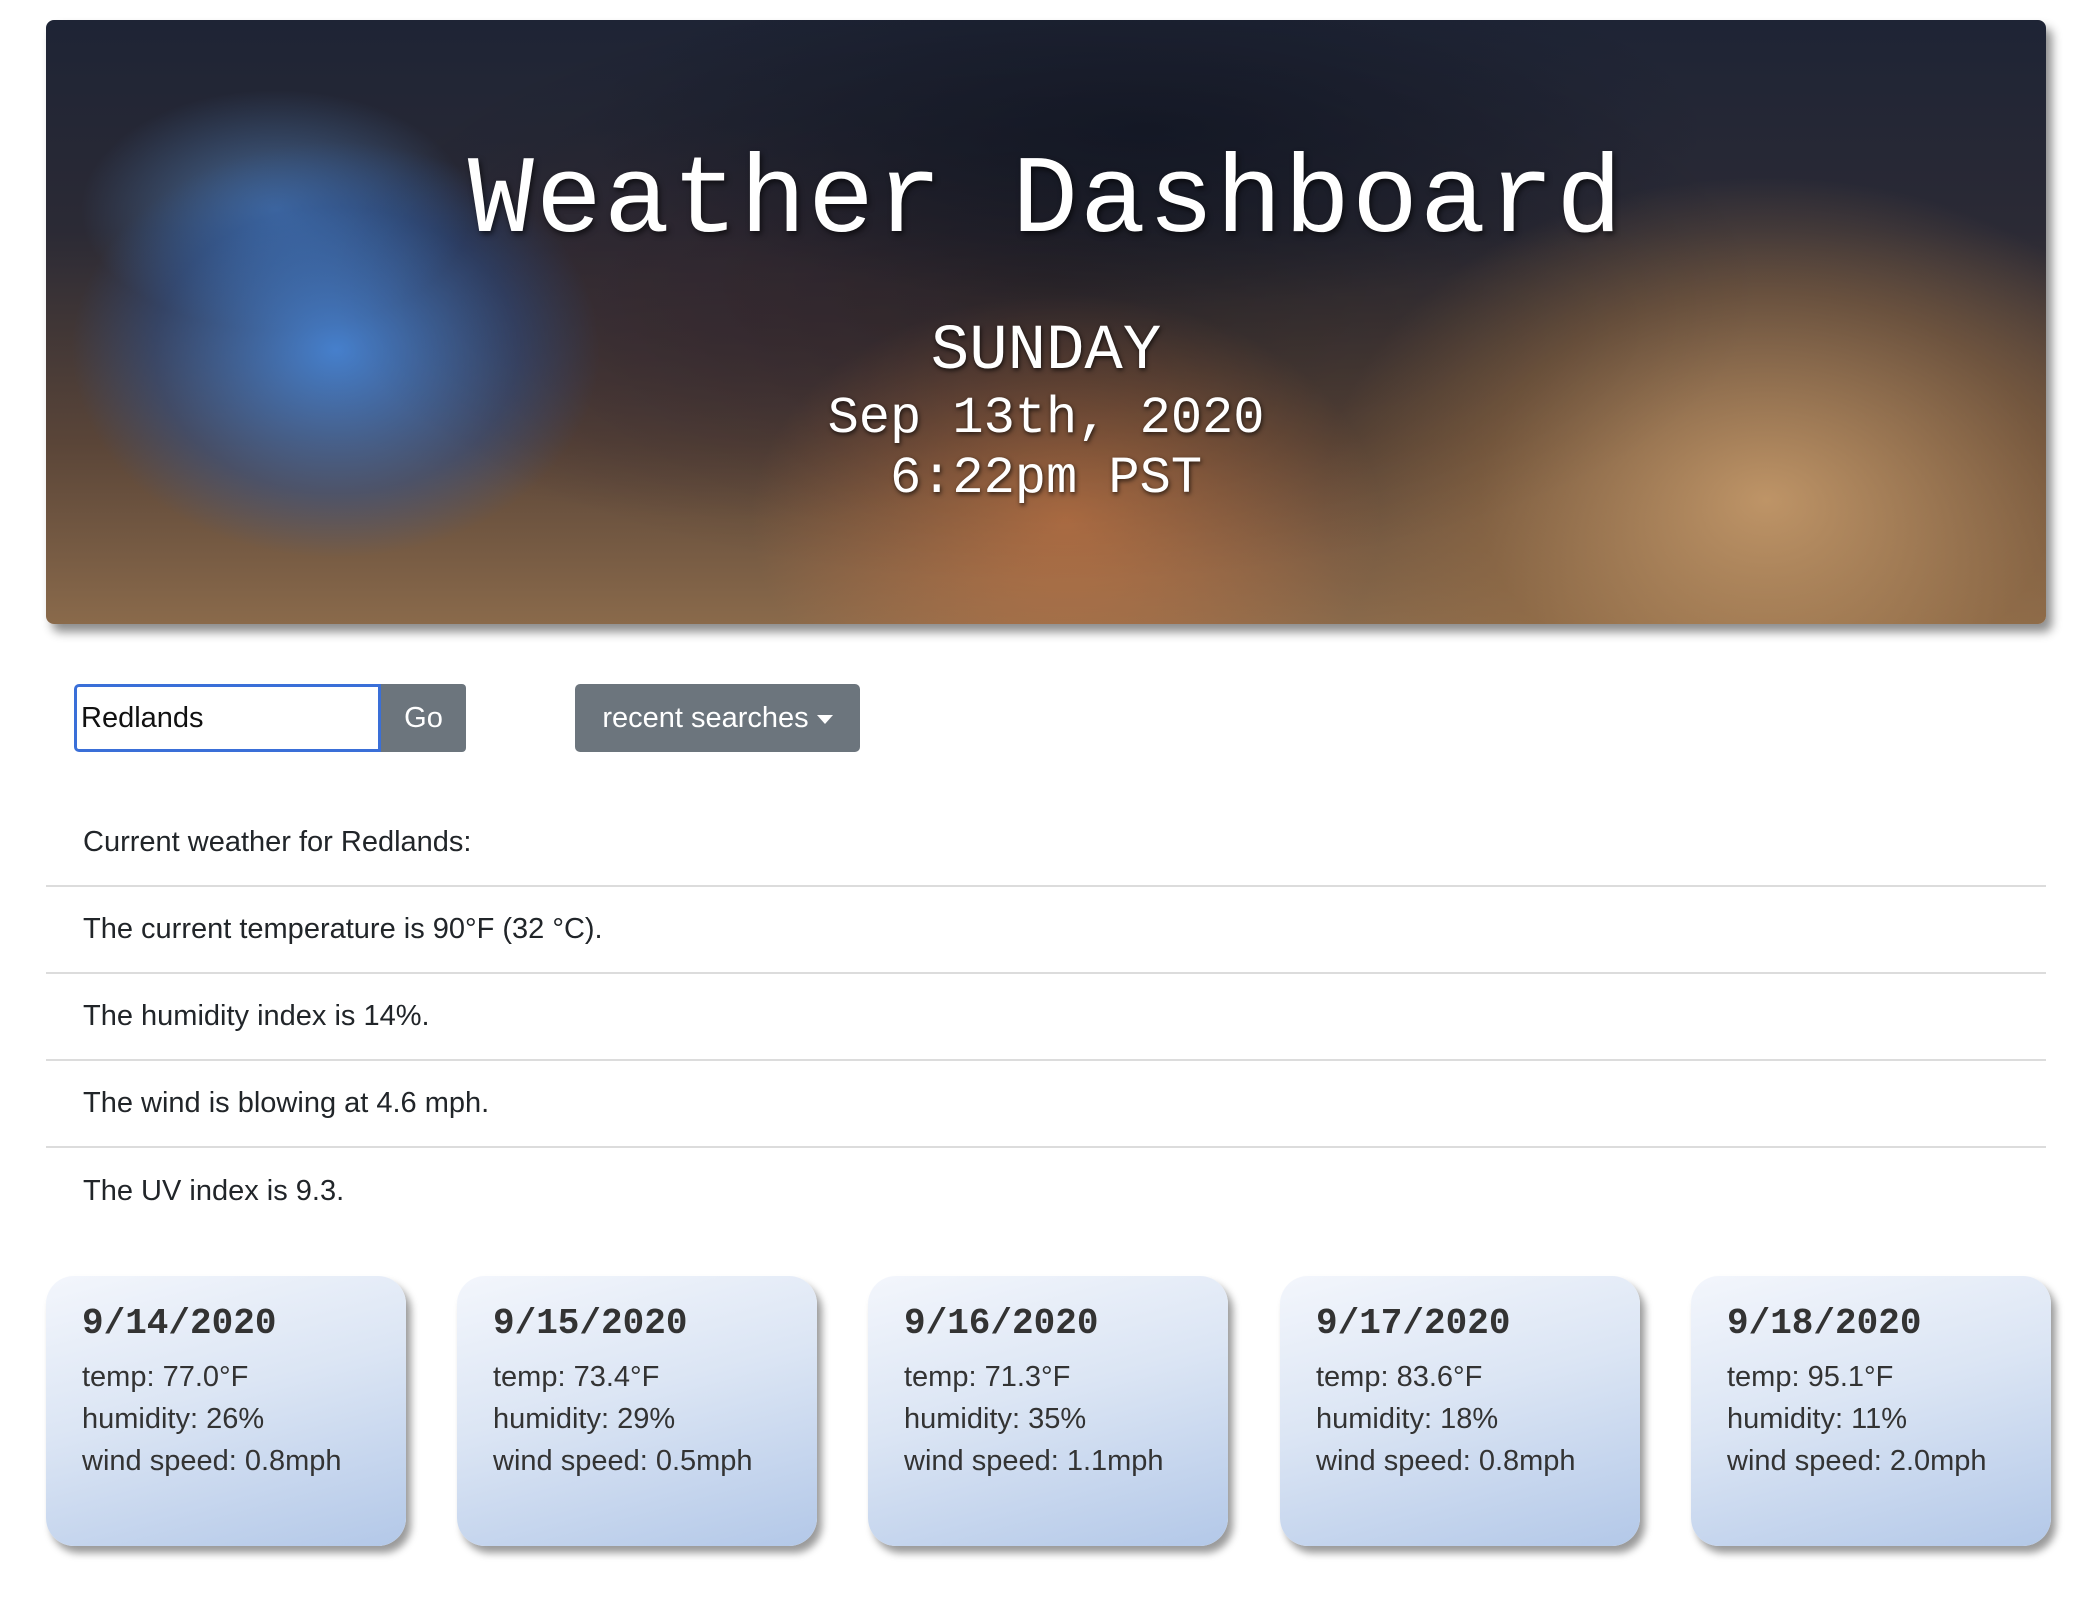 Image resolution: width=2100 pixels, height=1612 pixels. Describe the element at coordinates (1046, 478) in the screenshot. I see `current-time: 6:22pm PST` at that location.